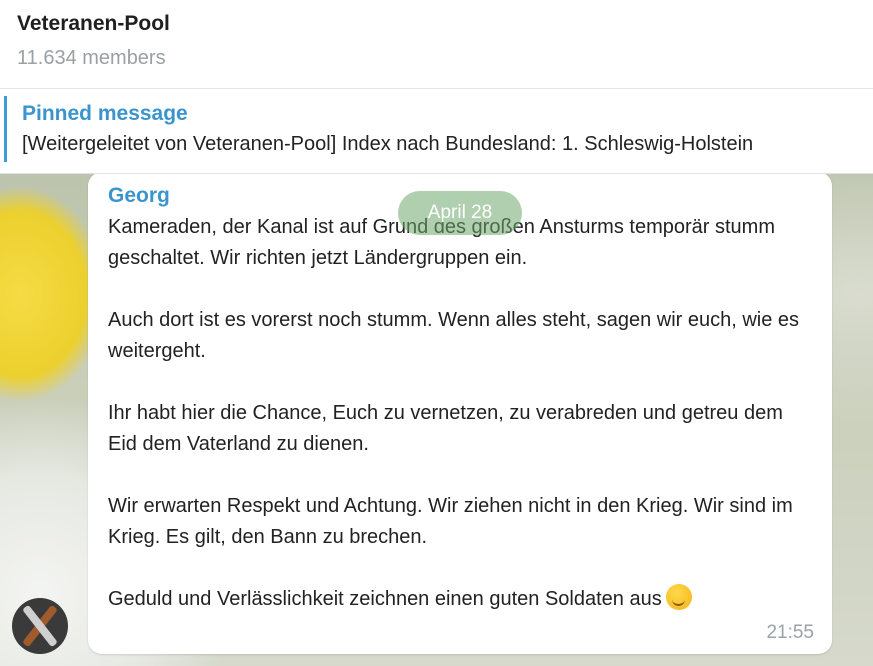  I want to click on chat-title: Veteranen-Pool, so click(93, 24).